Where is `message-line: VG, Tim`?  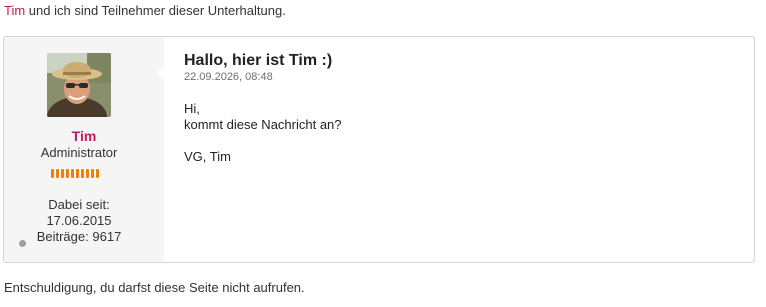 message-line: VG, Tim is located at coordinates (207, 156).